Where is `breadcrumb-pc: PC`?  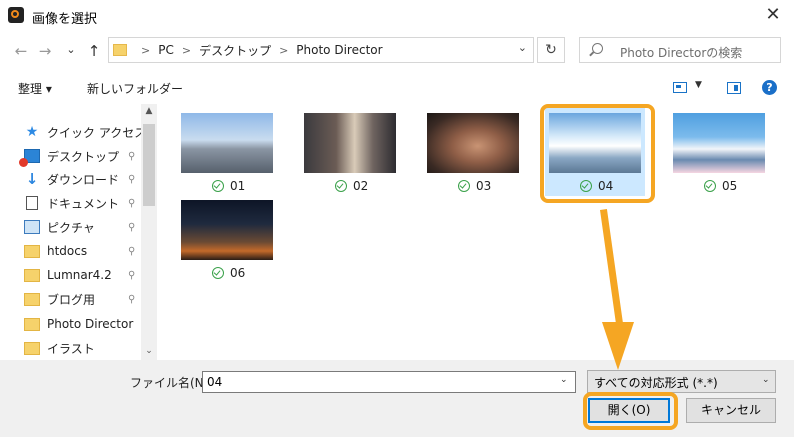 breadcrumb-pc: PC is located at coordinates (166, 50).